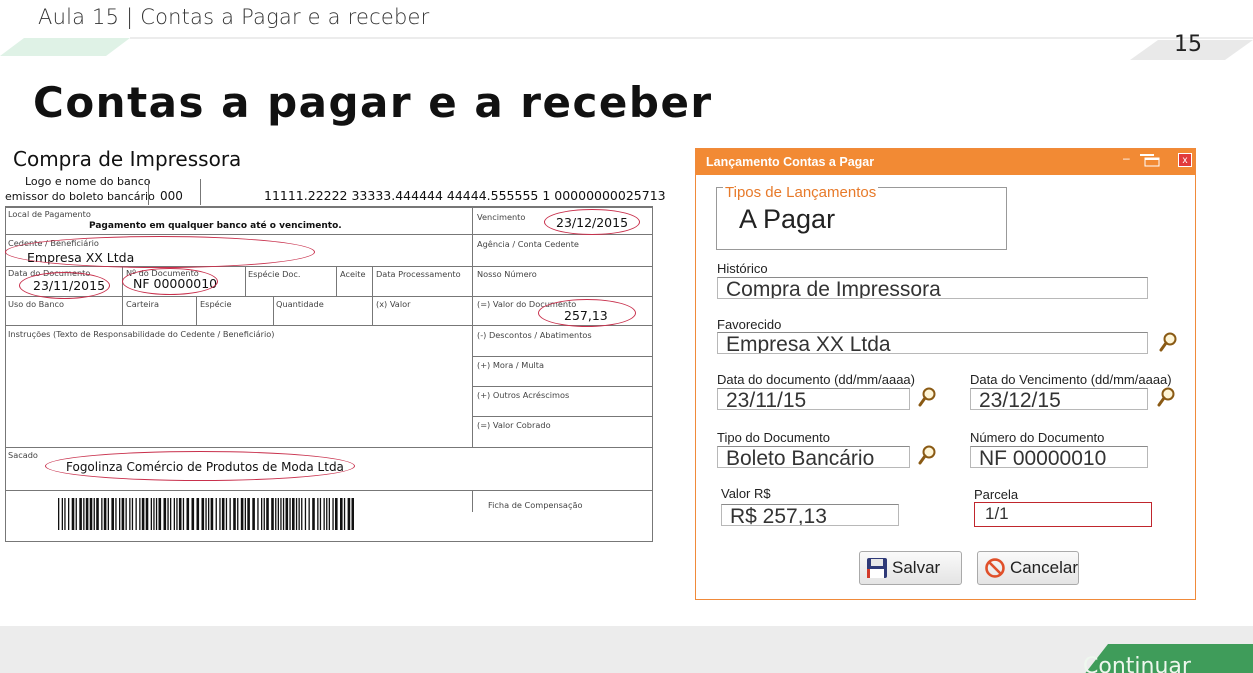 Image resolution: width=1253 pixels, height=673 pixels. I want to click on data-documento-label: Data do documento (dd/mm/aaaa), so click(816, 379).